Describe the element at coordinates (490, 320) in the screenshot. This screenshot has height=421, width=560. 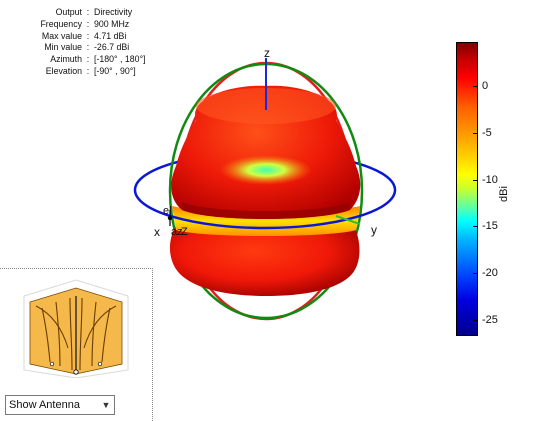
I see `colorbar-tick-label: -25` at that location.